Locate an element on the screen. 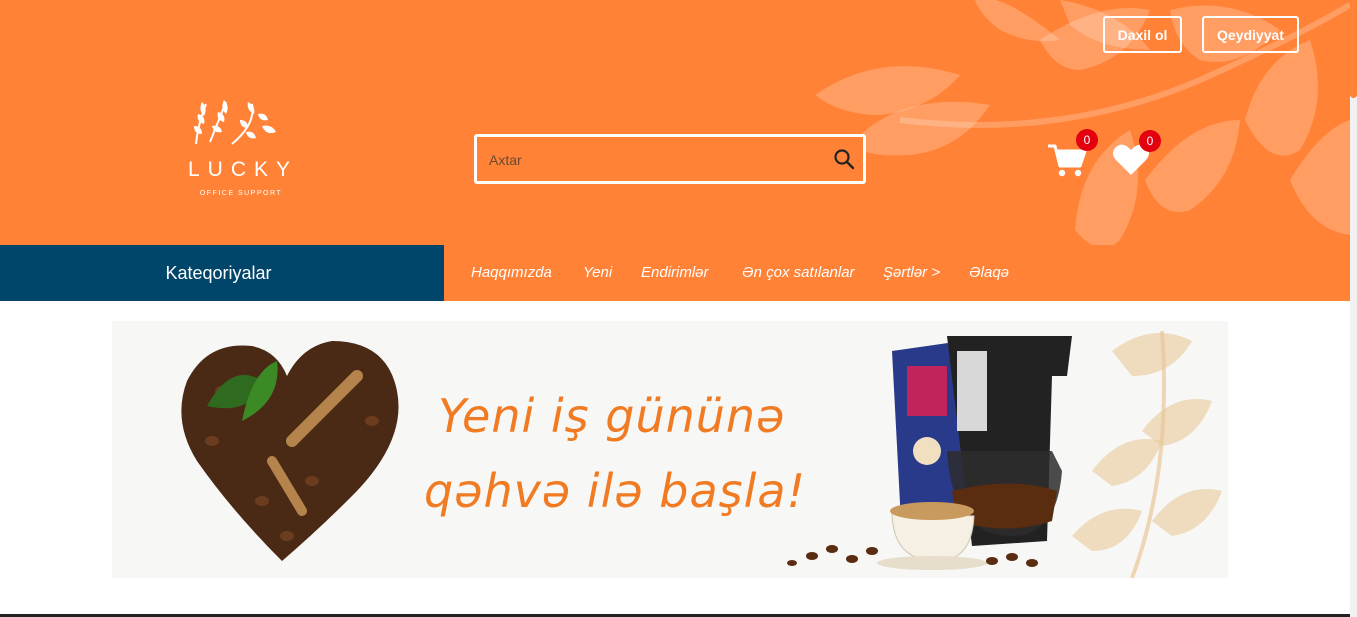 The width and height of the screenshot is (1357, 617). nav-item-new: Yeni is located at coordinates (597, 273).